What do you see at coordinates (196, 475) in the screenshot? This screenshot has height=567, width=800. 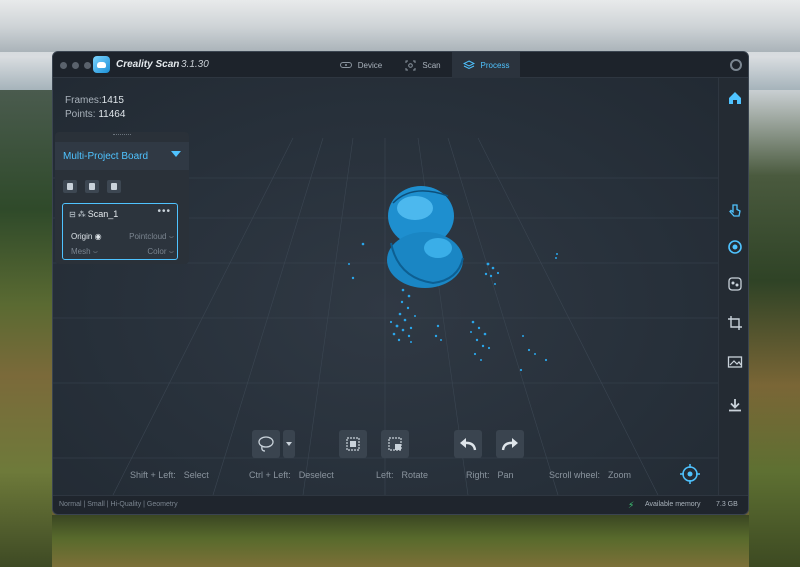 I see `hint-action: Select` at bounding box center [196, 475].